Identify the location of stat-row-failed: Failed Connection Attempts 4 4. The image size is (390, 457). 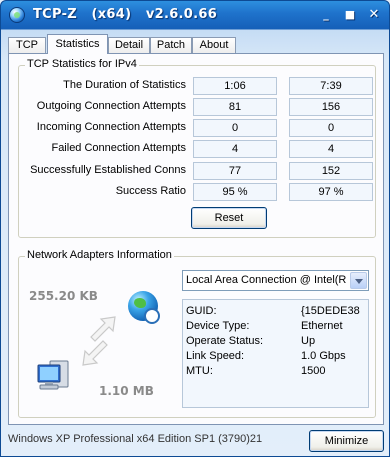
(197, 149).